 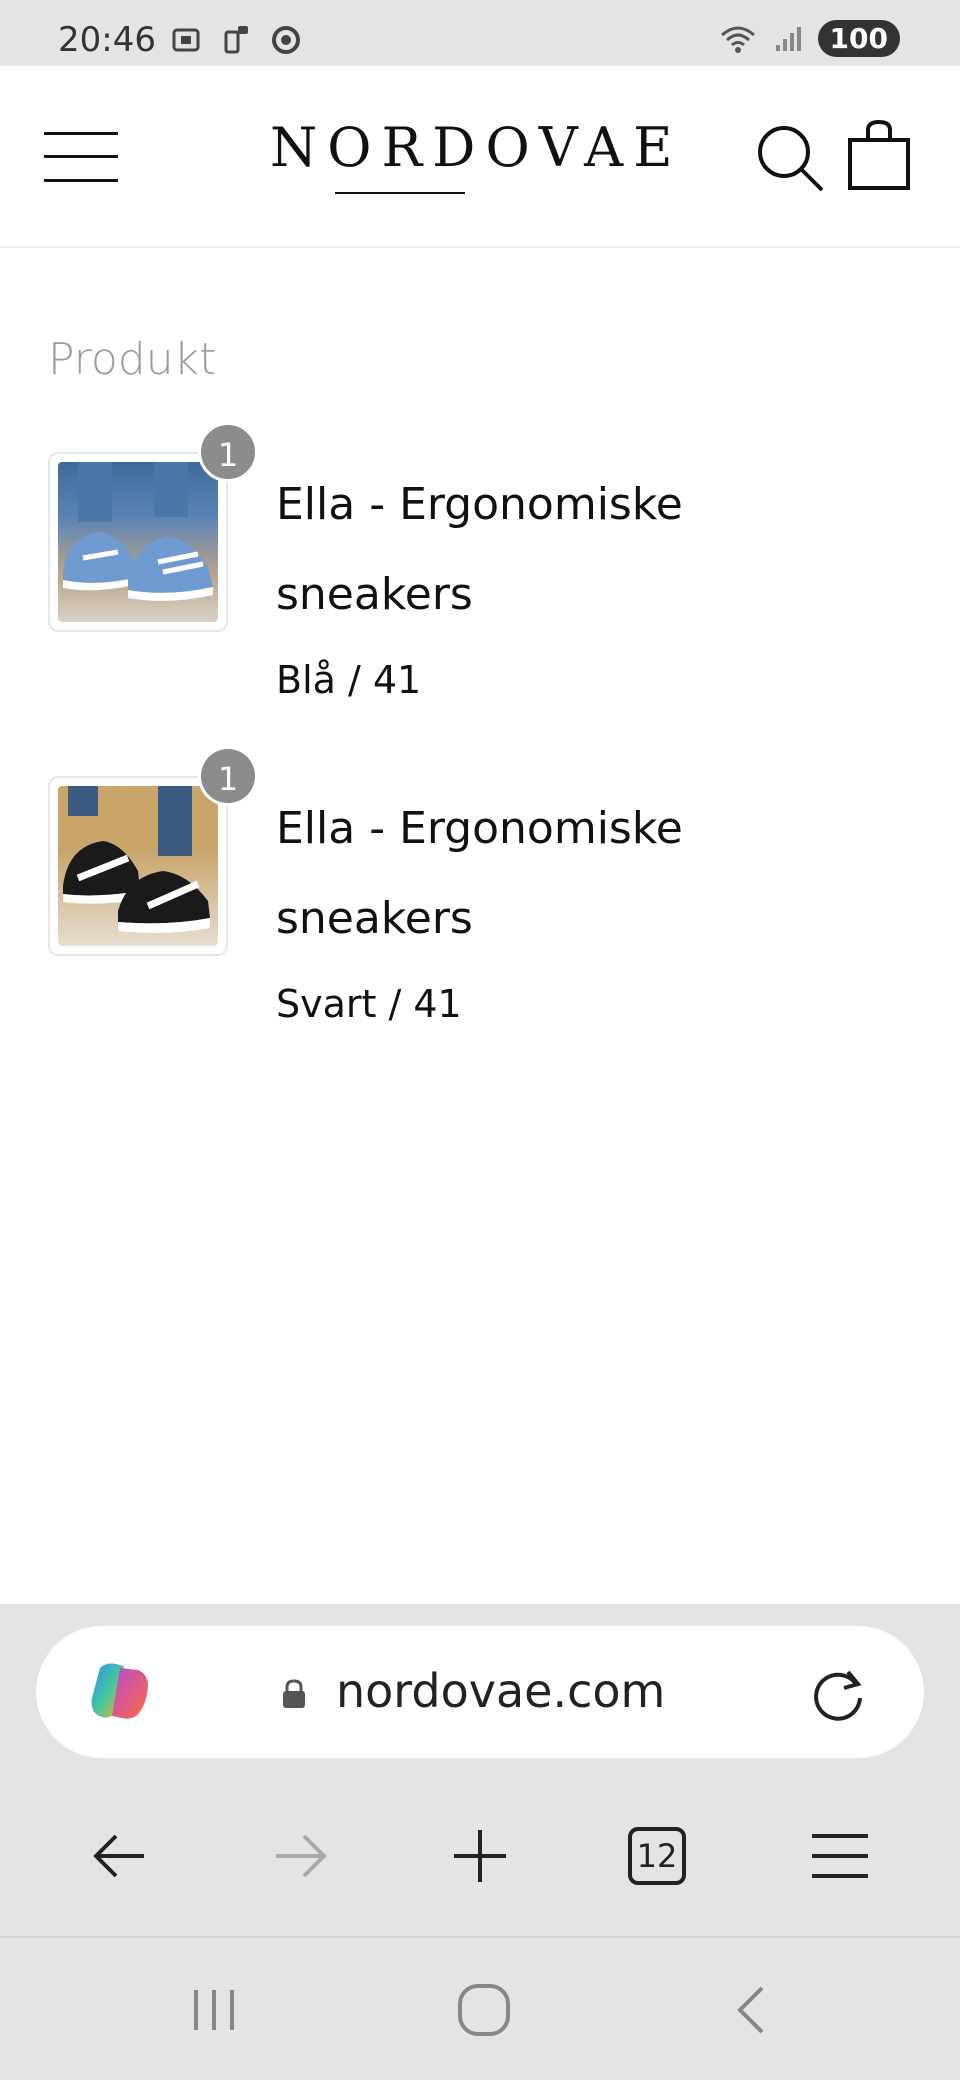 What do you see at coordinates (840, 1856) in the screenshot?
I see `browser-menu-icon` at bounding box center [840, 1856].